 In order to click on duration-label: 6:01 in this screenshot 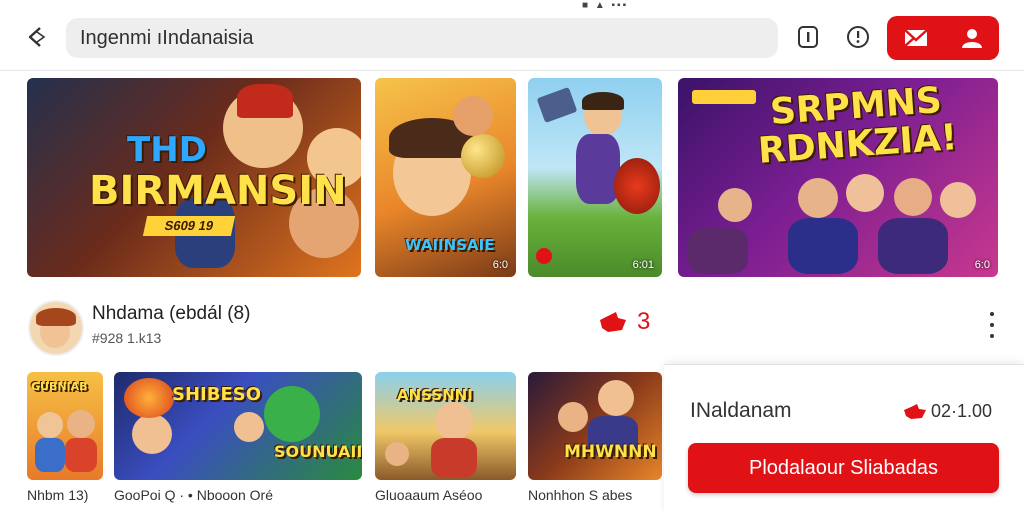, I will do `click(643, 265)`.